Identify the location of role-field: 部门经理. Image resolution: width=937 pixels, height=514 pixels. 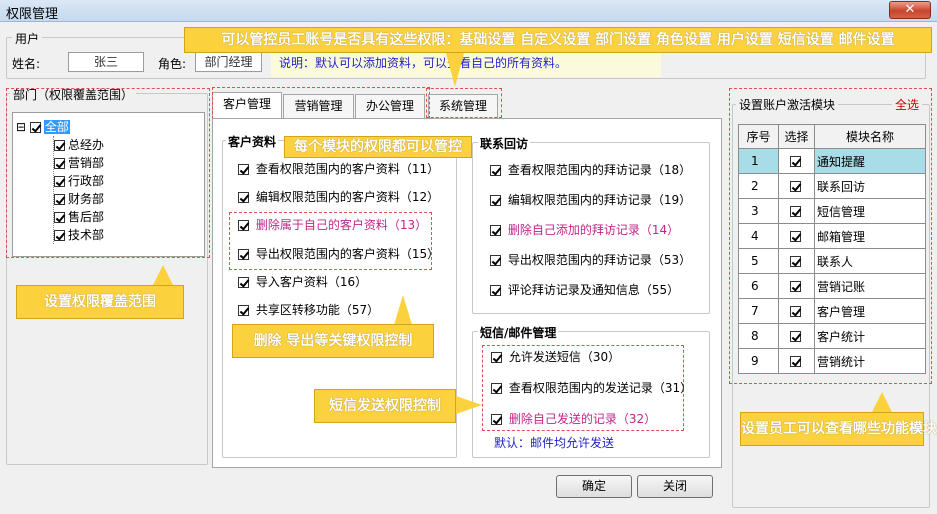
(228, 62).